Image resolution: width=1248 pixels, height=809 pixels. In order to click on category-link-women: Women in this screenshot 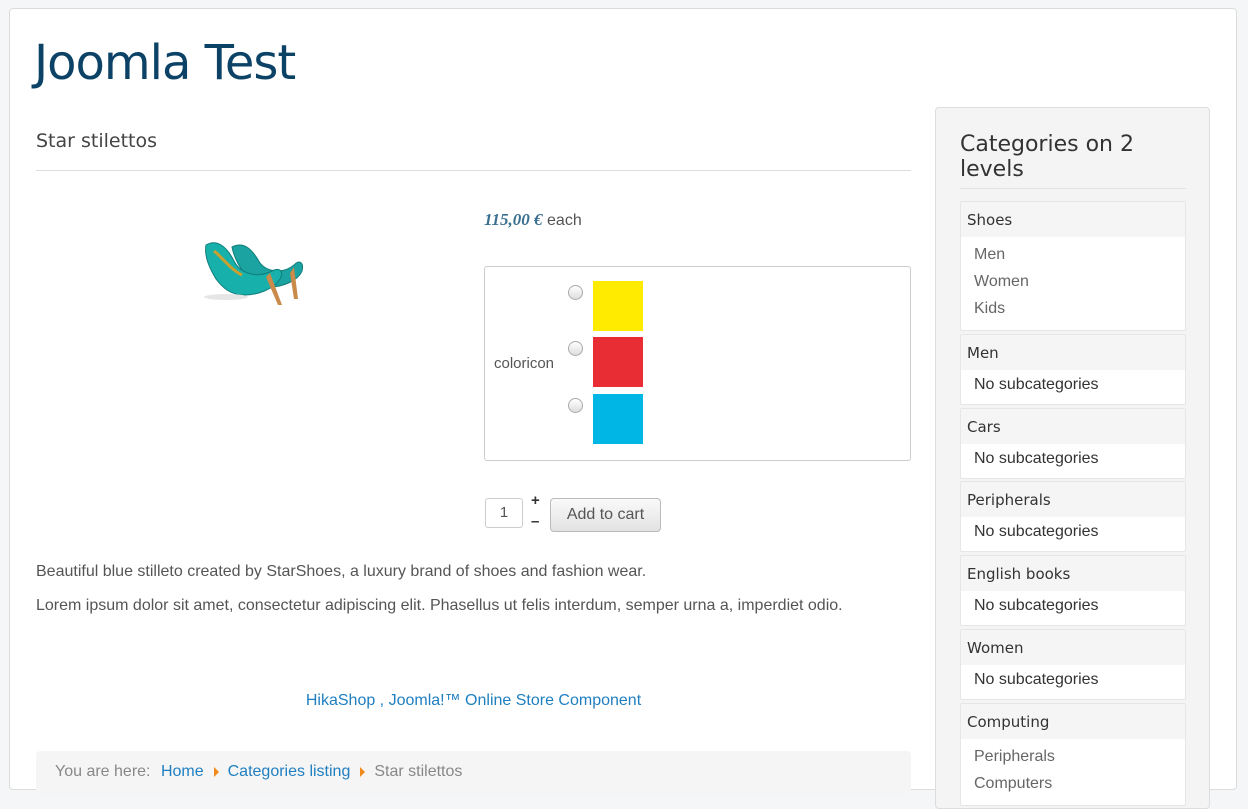, I will do `click(1073, 647)`.